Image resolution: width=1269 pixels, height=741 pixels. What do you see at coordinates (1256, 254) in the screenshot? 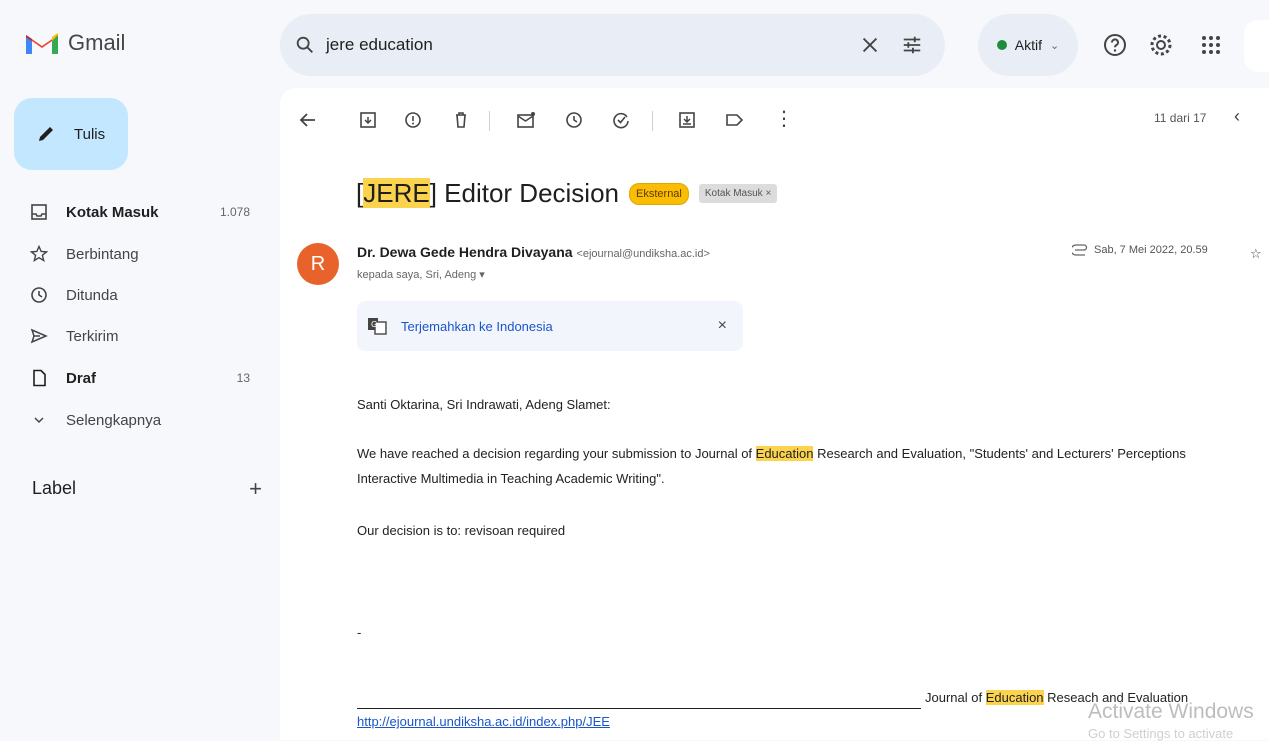
I see `star-icon: ☆` at bounding box center [1256, 254].